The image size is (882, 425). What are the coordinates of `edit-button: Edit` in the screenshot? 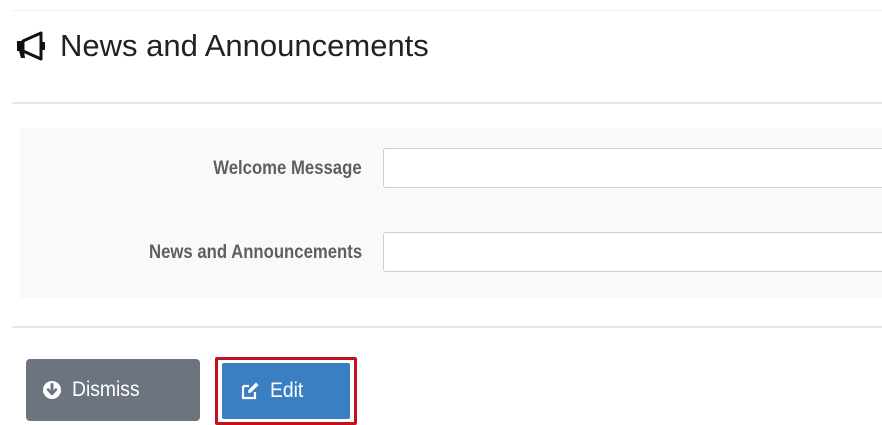 It's located at (286, 391).